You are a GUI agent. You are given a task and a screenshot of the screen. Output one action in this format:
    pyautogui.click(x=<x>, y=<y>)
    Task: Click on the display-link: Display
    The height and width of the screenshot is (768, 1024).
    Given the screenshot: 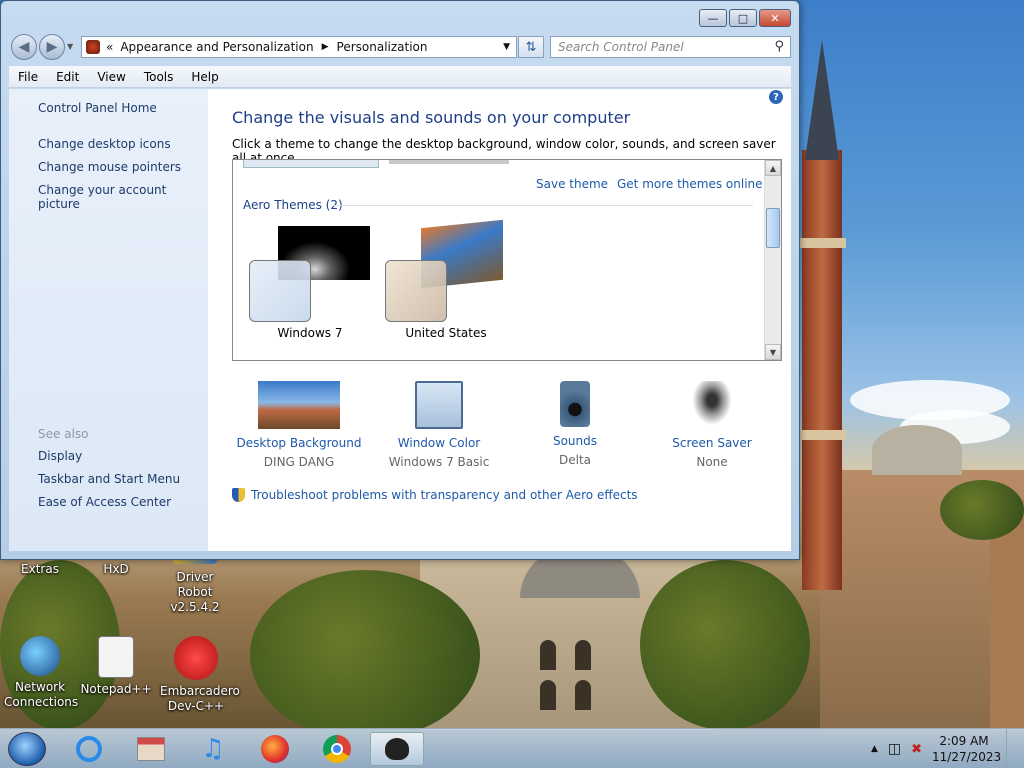 What is the action you would take?
    pyautogui.click(x=60, y=456)
    